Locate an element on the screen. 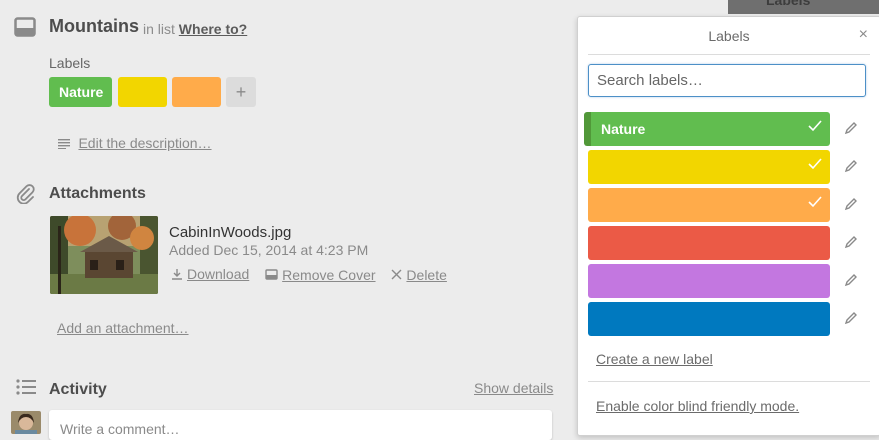 The height and width of the screenshot is (440, 879). avatar is located at coordinates (26, 422).